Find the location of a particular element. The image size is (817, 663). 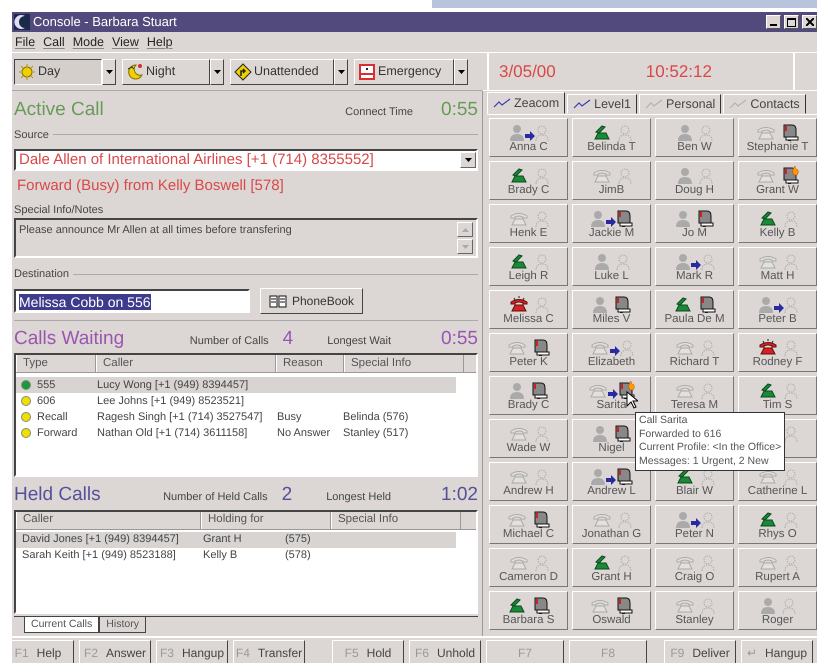

contact-button: Anna C is located at coordinates (528, 137).